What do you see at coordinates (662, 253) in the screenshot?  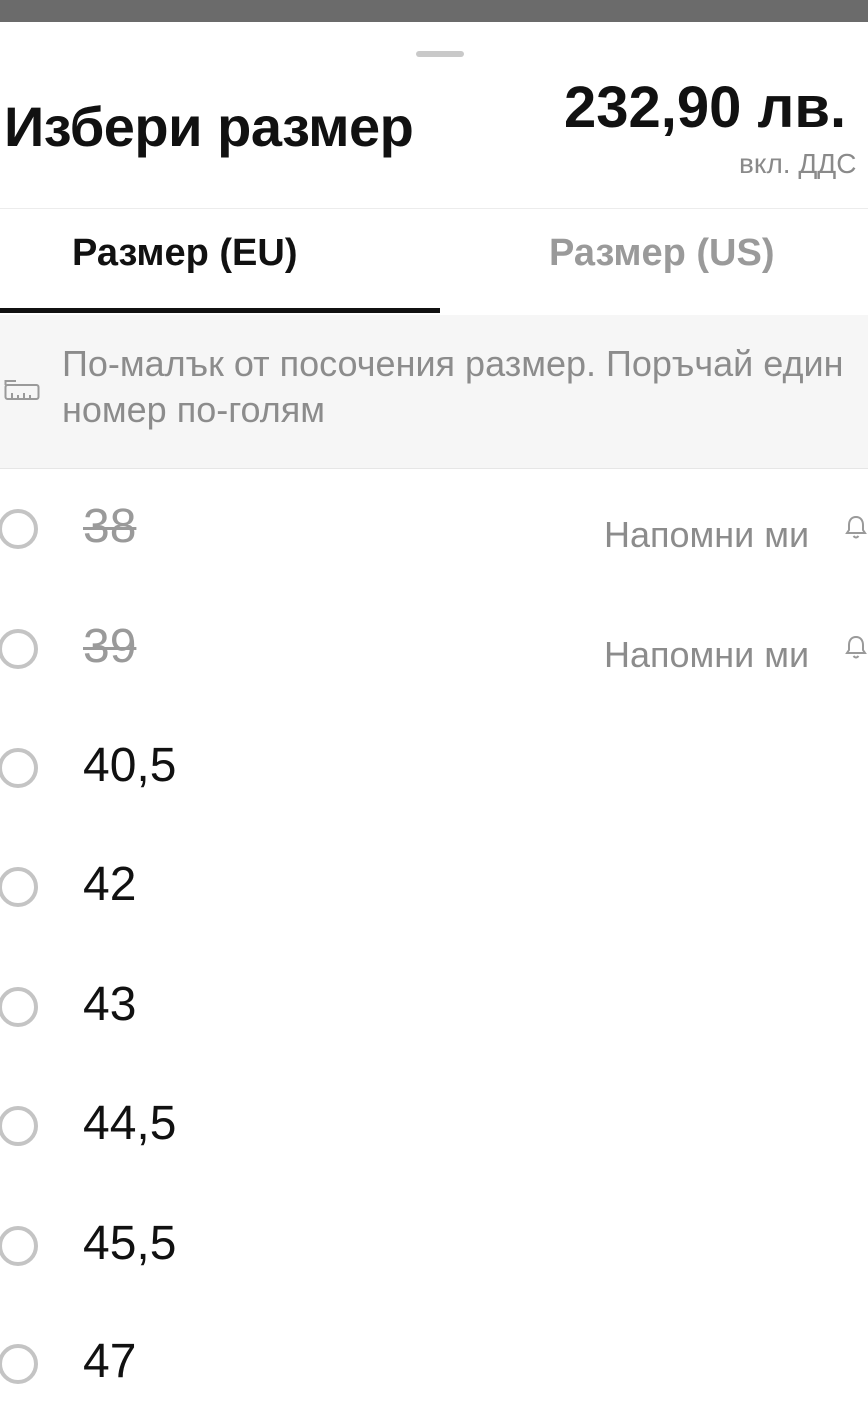 I see `tab-size-us: Размер (US)` at bounding box center [662, 253].